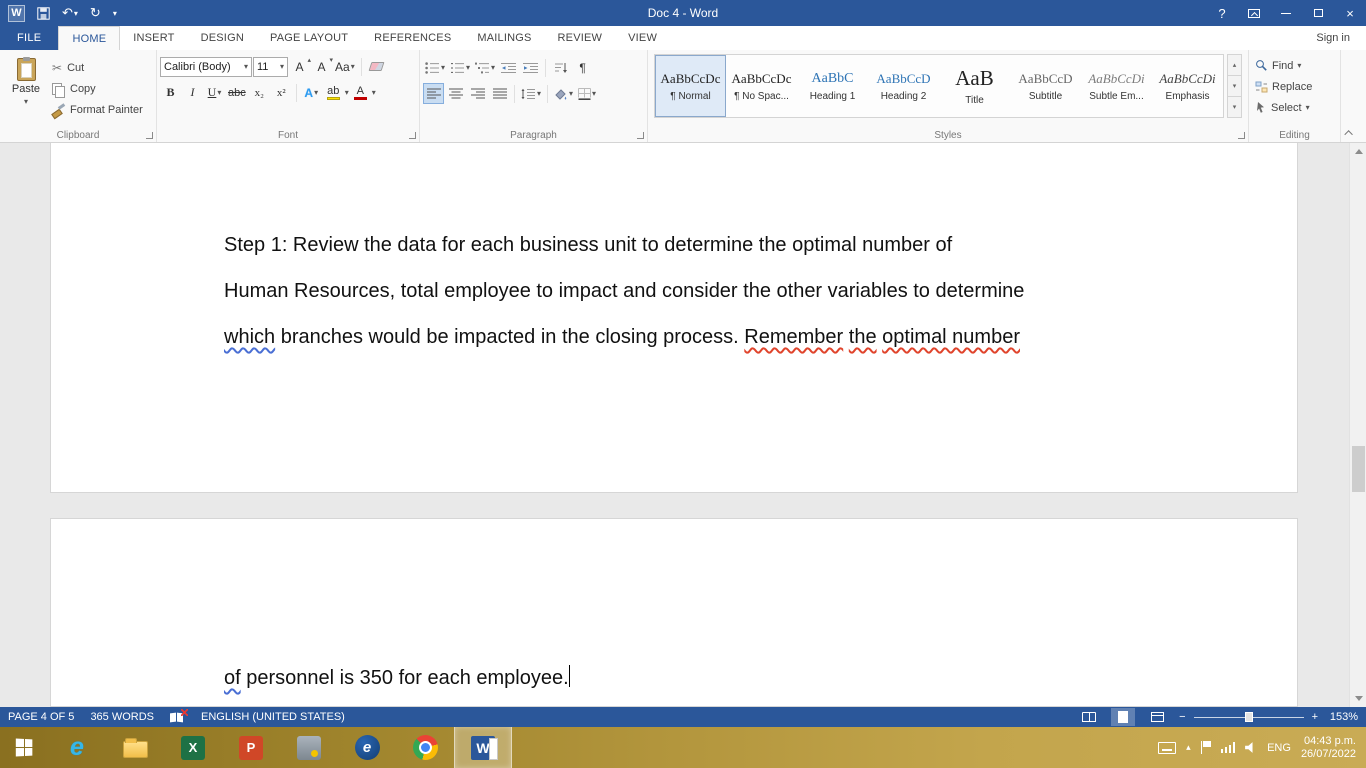 This screenshot has width=1366, height=768. Describe the element at coordinates (249, 337) in the screenshot. I see `grammar-flagged-word: which` at that location.